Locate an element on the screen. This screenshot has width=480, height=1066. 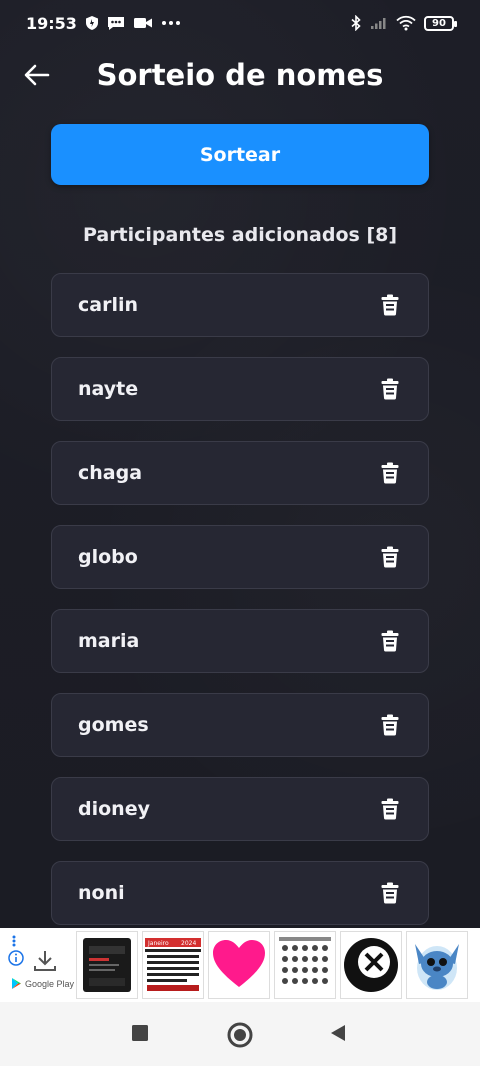
system-nav-bar is located at coordinates (240, 1034).